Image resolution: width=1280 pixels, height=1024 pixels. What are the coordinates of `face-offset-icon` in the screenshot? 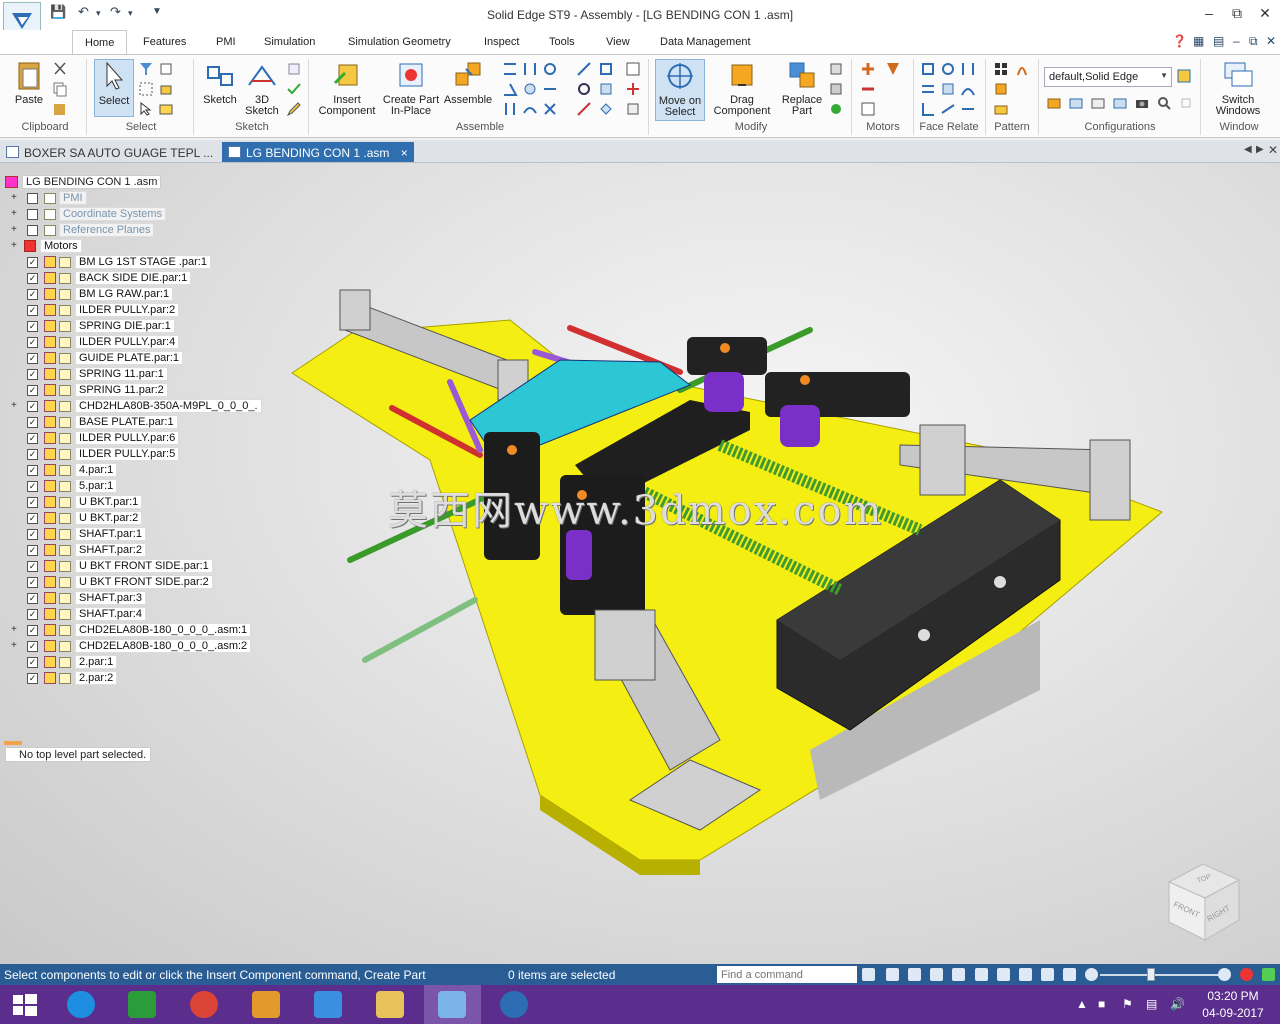 It's located at (948, 109).